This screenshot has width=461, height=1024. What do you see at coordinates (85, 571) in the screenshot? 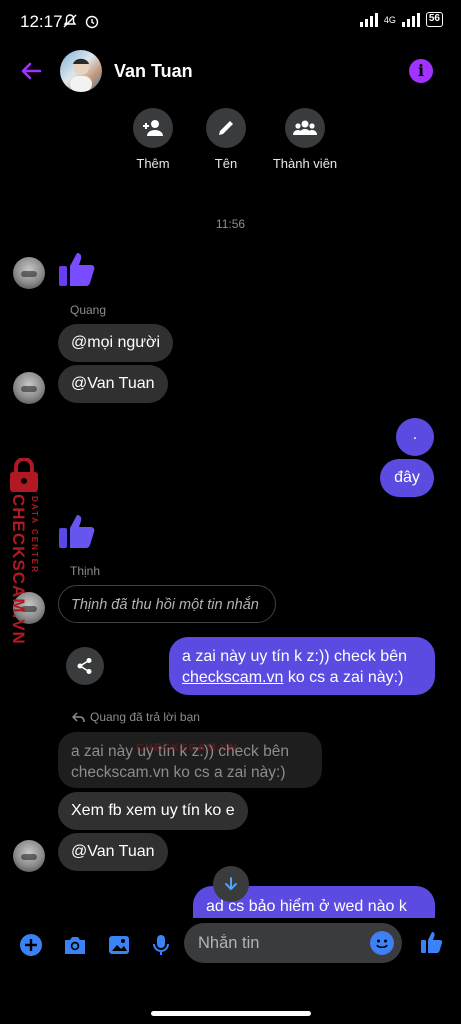
I see `sender-name: Thịnh` at bounding box center [85, 571].